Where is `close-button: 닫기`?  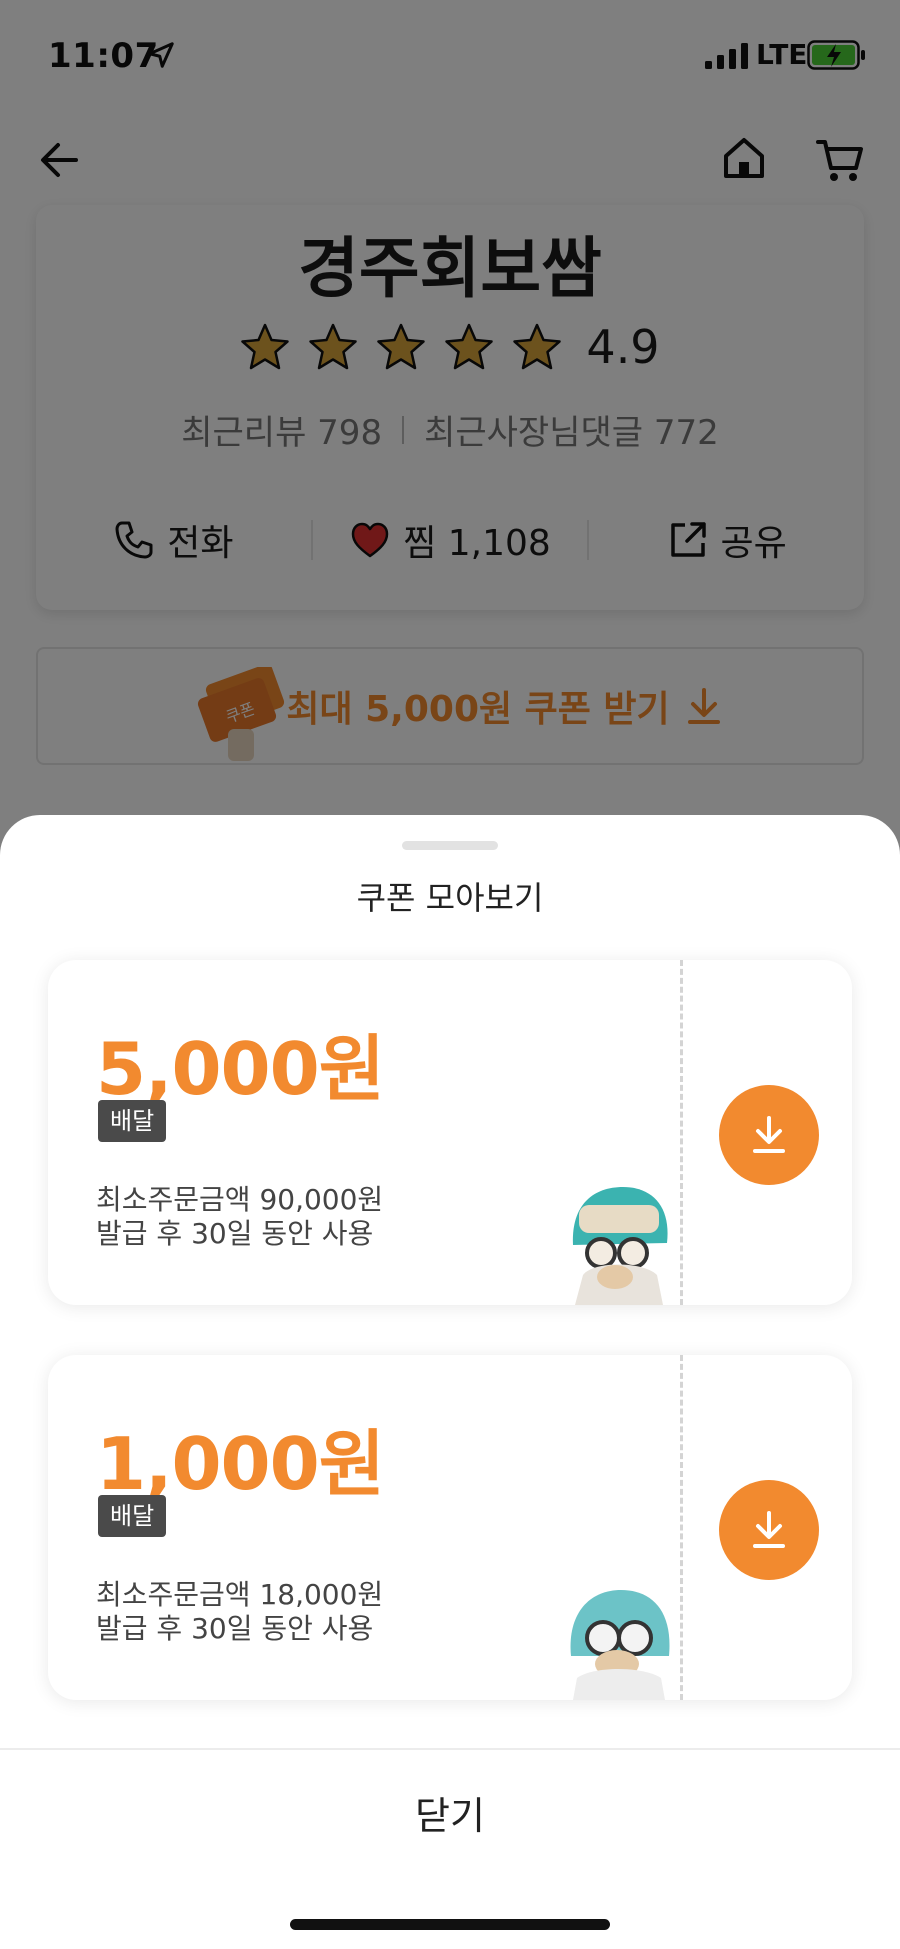
close-button: 닫기 is located at coordinates (450, 1812).